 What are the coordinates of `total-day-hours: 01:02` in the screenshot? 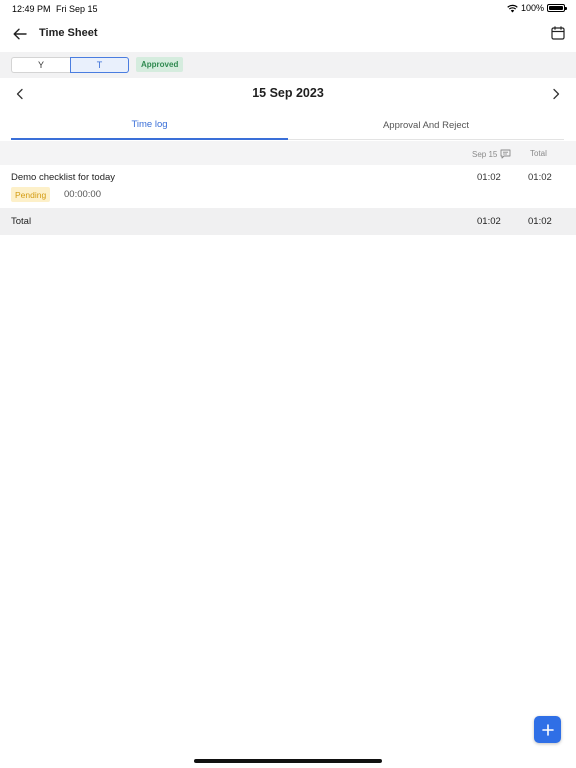 It's located at (489, 221).